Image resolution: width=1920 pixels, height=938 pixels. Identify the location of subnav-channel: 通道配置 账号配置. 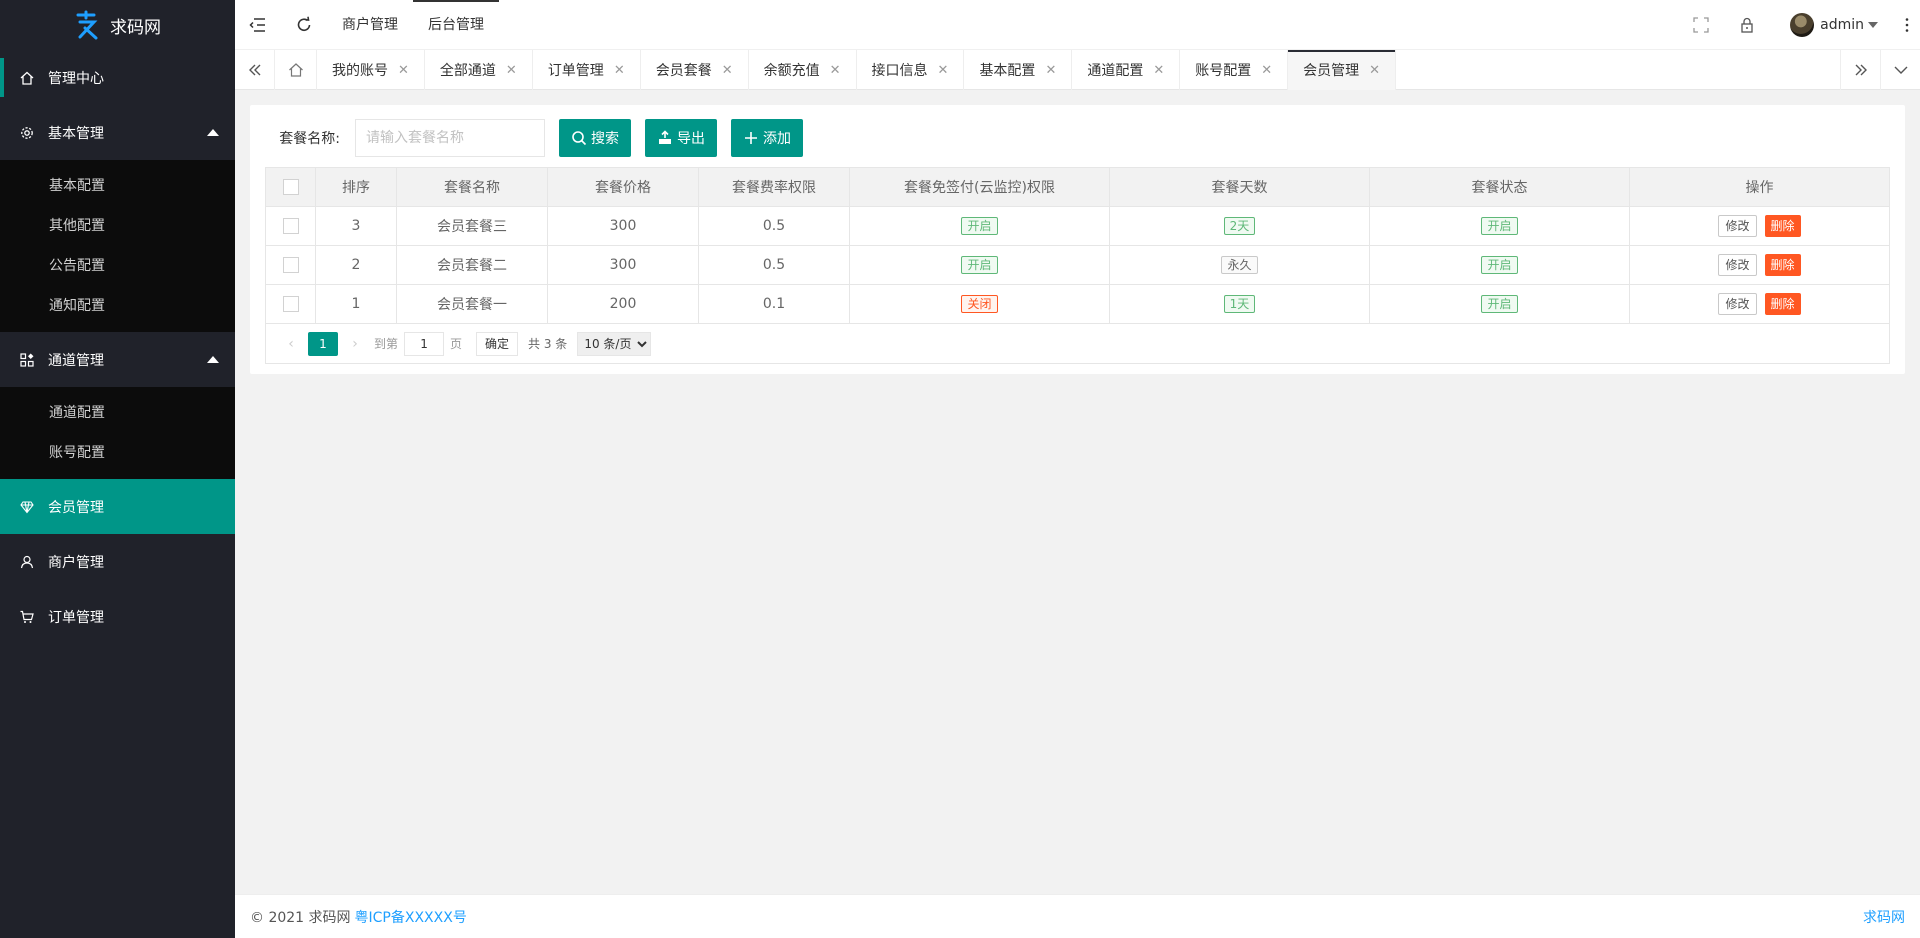
(117, 433).